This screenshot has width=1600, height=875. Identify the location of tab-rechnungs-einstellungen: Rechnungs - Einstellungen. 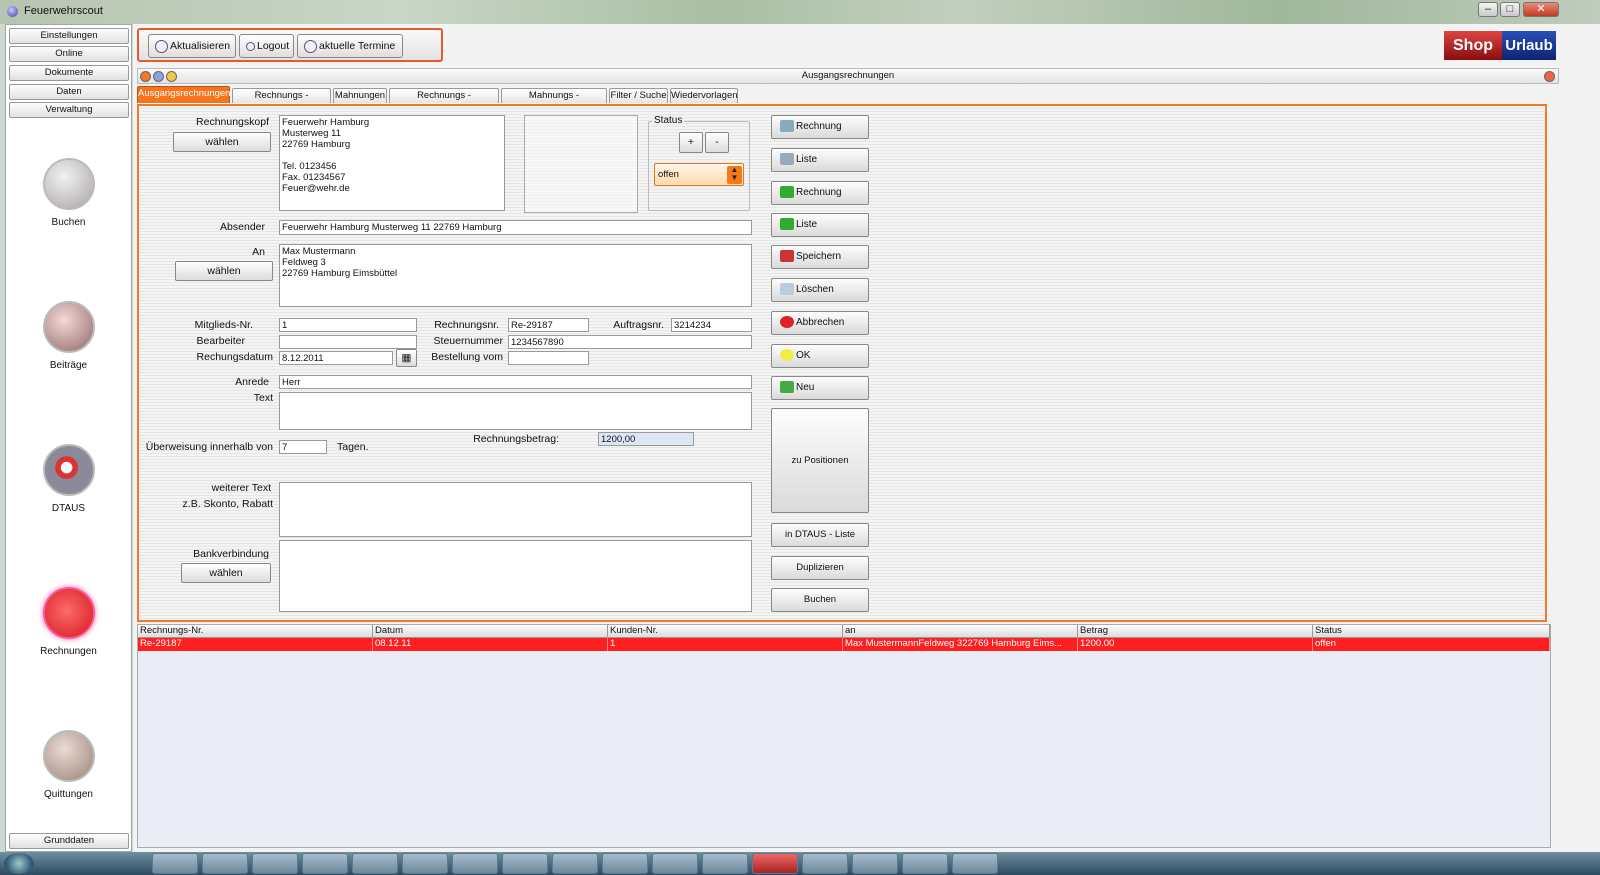
(444, 101).